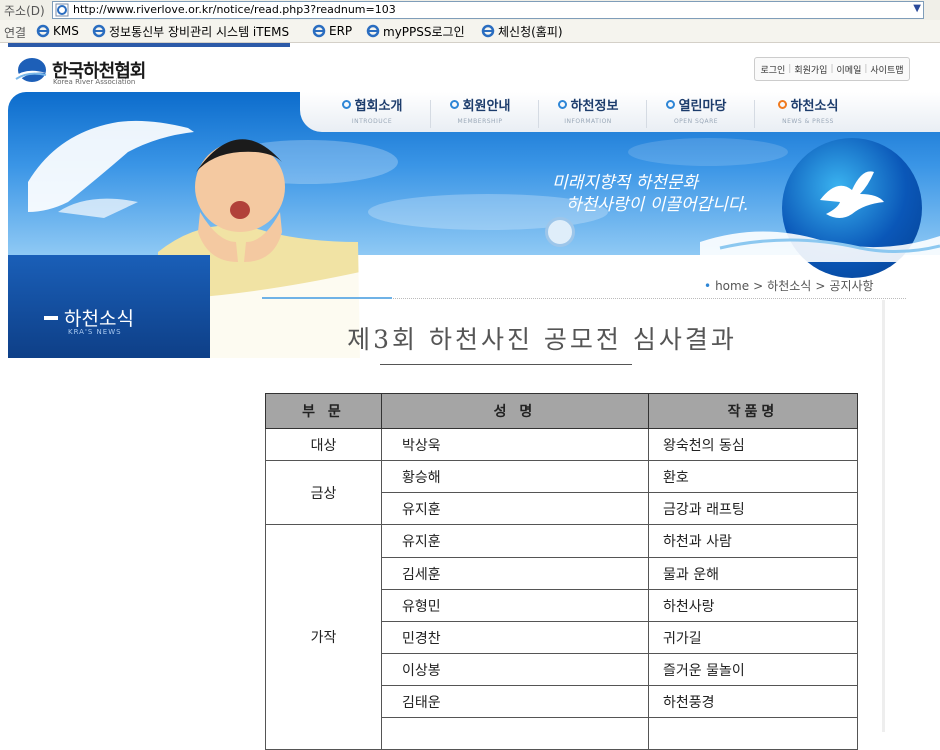 Image resolution: width=940 pixels, height=750 pixels. Describe the element at coordinates (753, 669) in the screenshot. I see `work-cell: 즐거운 물놀이` at that location.